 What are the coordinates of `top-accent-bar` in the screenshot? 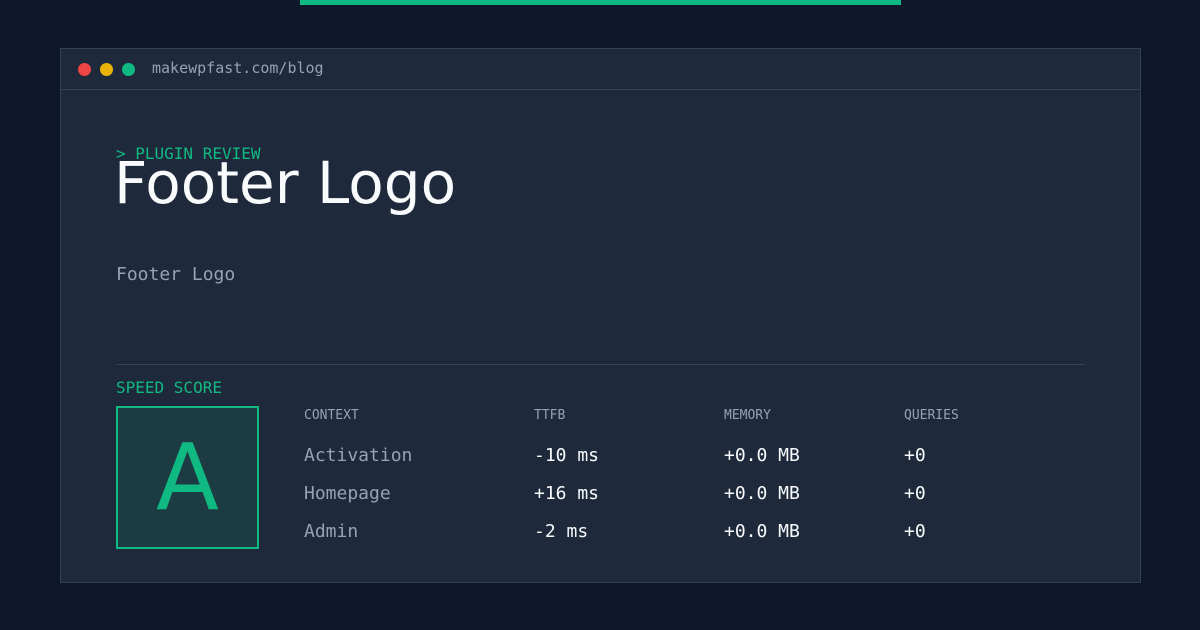 It's located at (600, 2).